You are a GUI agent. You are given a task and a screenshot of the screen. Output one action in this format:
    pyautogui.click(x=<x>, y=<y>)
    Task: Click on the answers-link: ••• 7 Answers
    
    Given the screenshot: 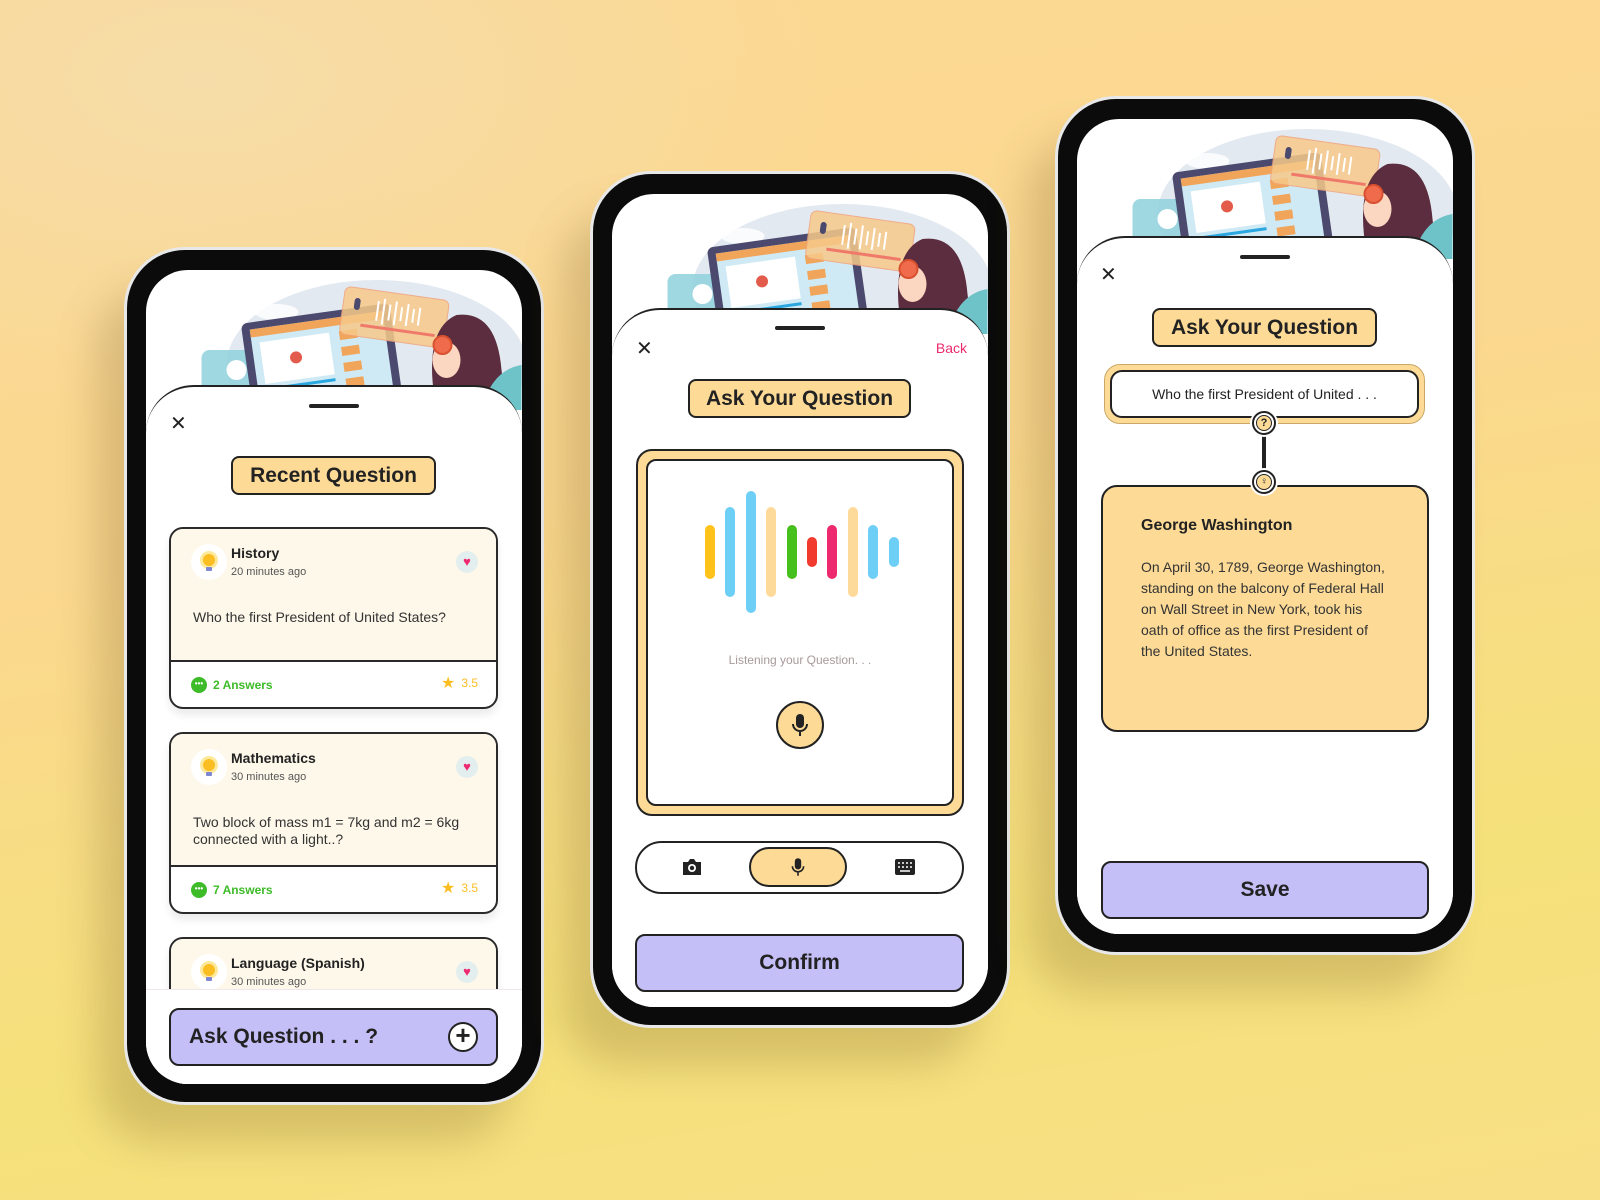 What is the action you would take?
    pyautogui.click(x=232, y=890)
    